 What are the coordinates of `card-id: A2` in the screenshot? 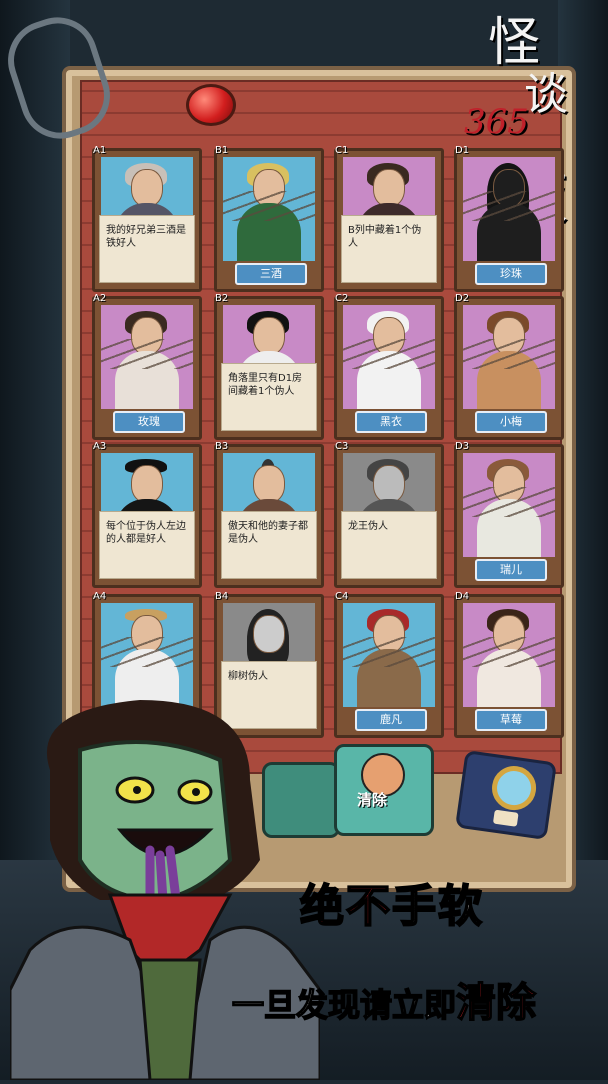 It's located at (100, 298).